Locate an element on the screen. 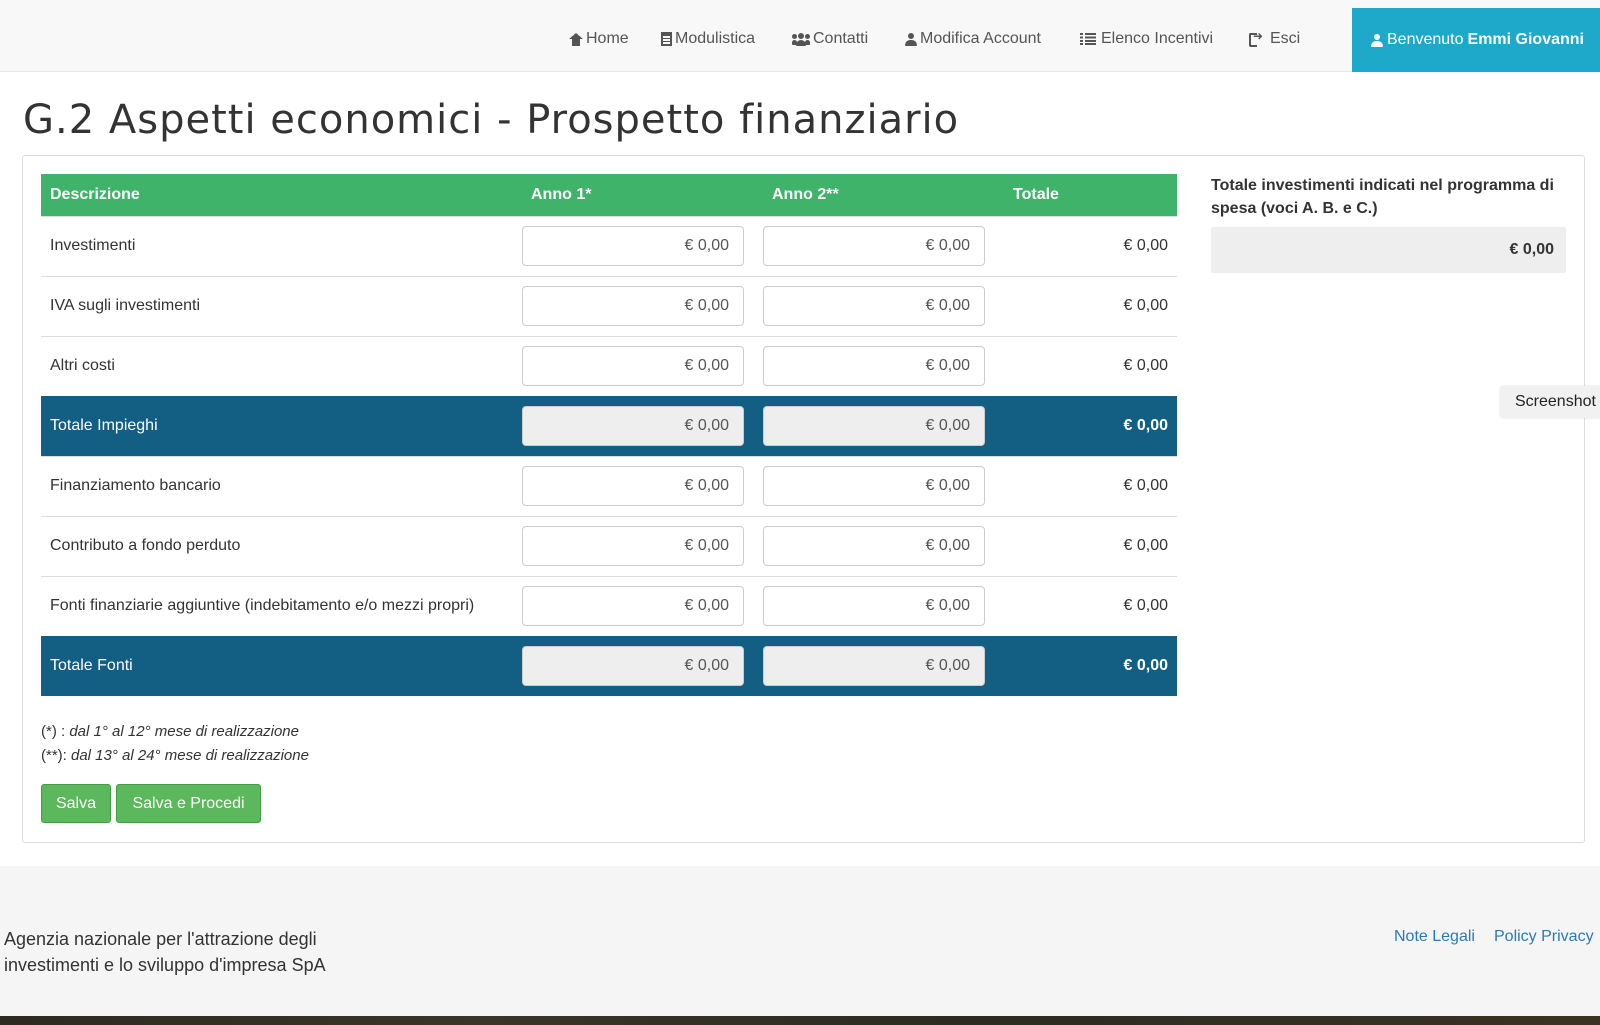  note-legali-link: Note Legali is located at coordinates (1434, 937).